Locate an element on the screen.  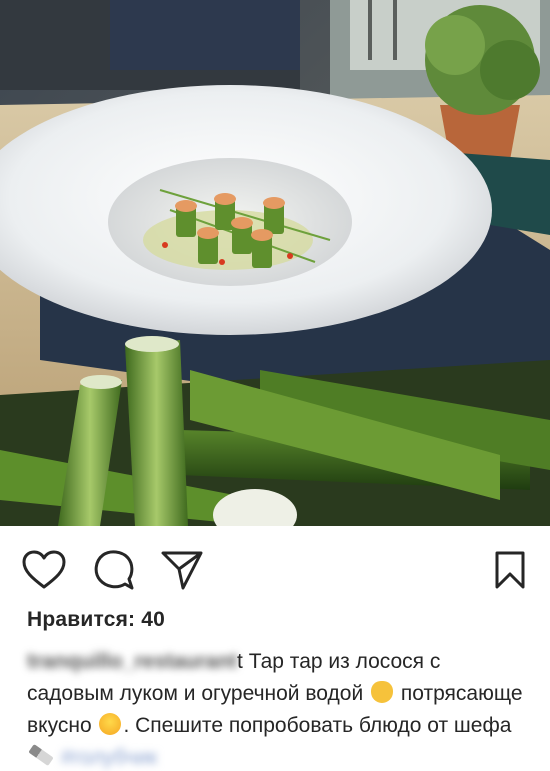
post-actions-bar is located at coordinates (275, 567).